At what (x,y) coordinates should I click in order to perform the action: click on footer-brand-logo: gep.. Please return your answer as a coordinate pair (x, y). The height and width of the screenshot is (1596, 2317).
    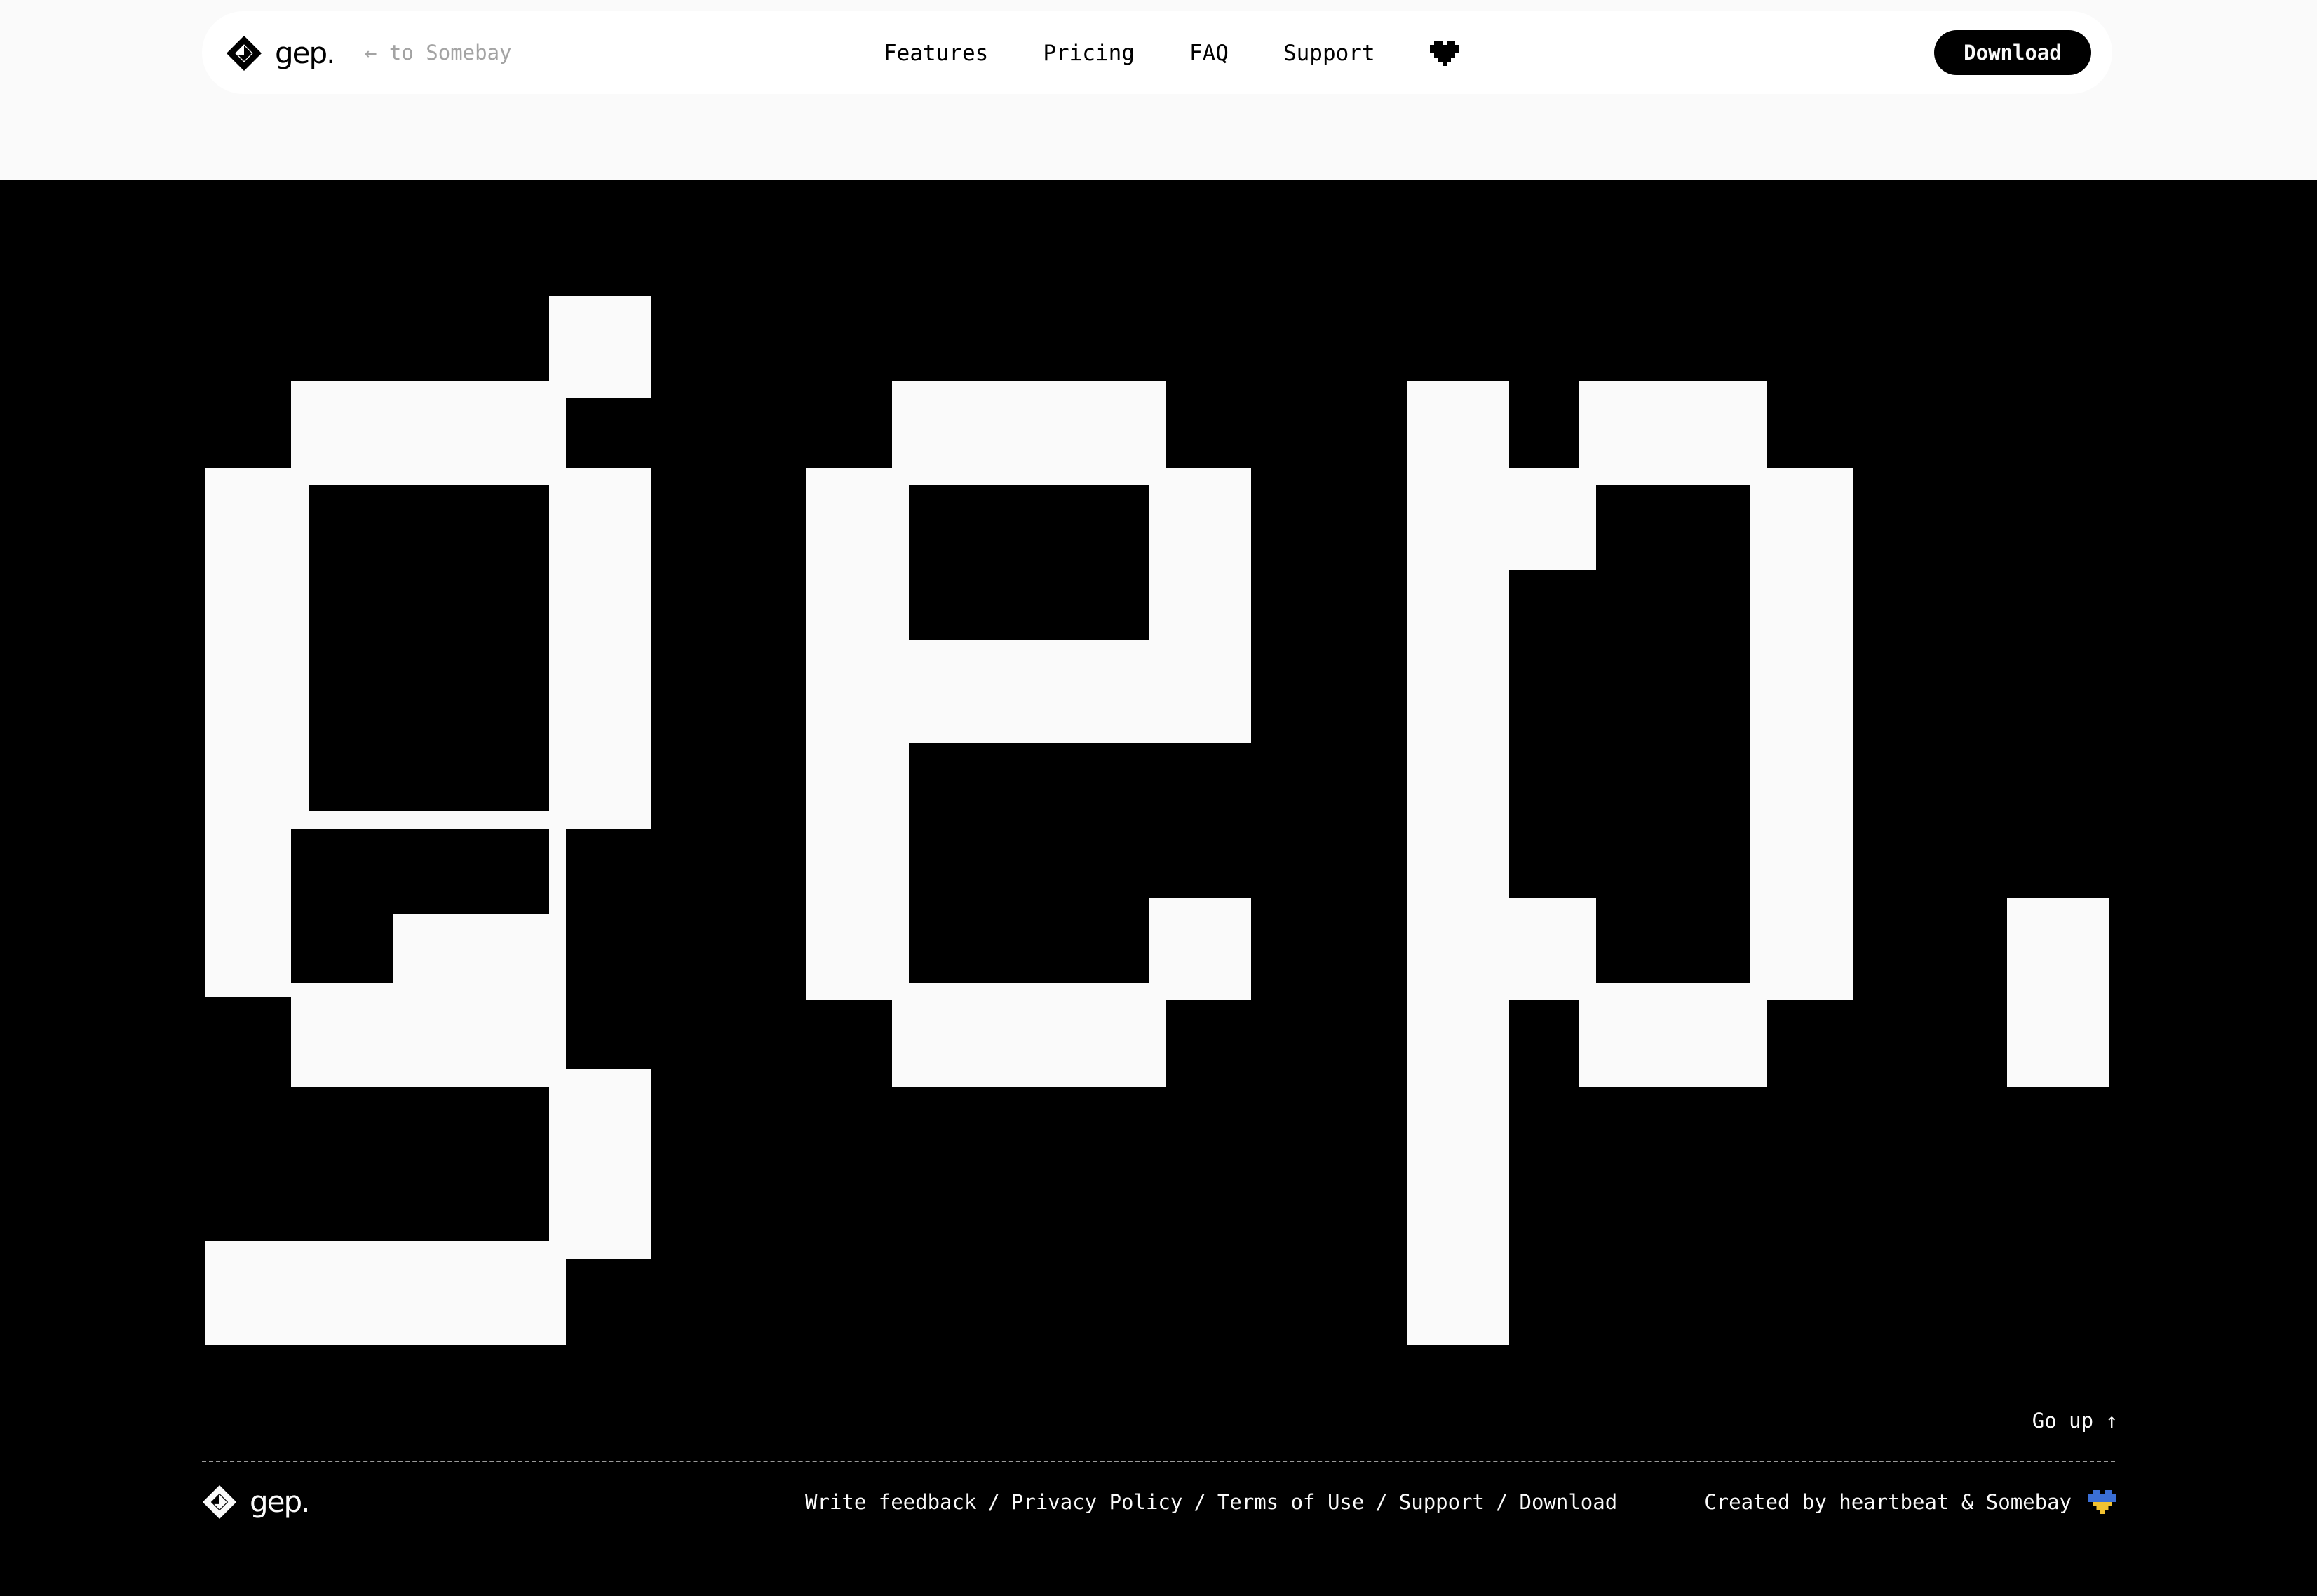
    Looking at the image, I should click on (256, 1503).